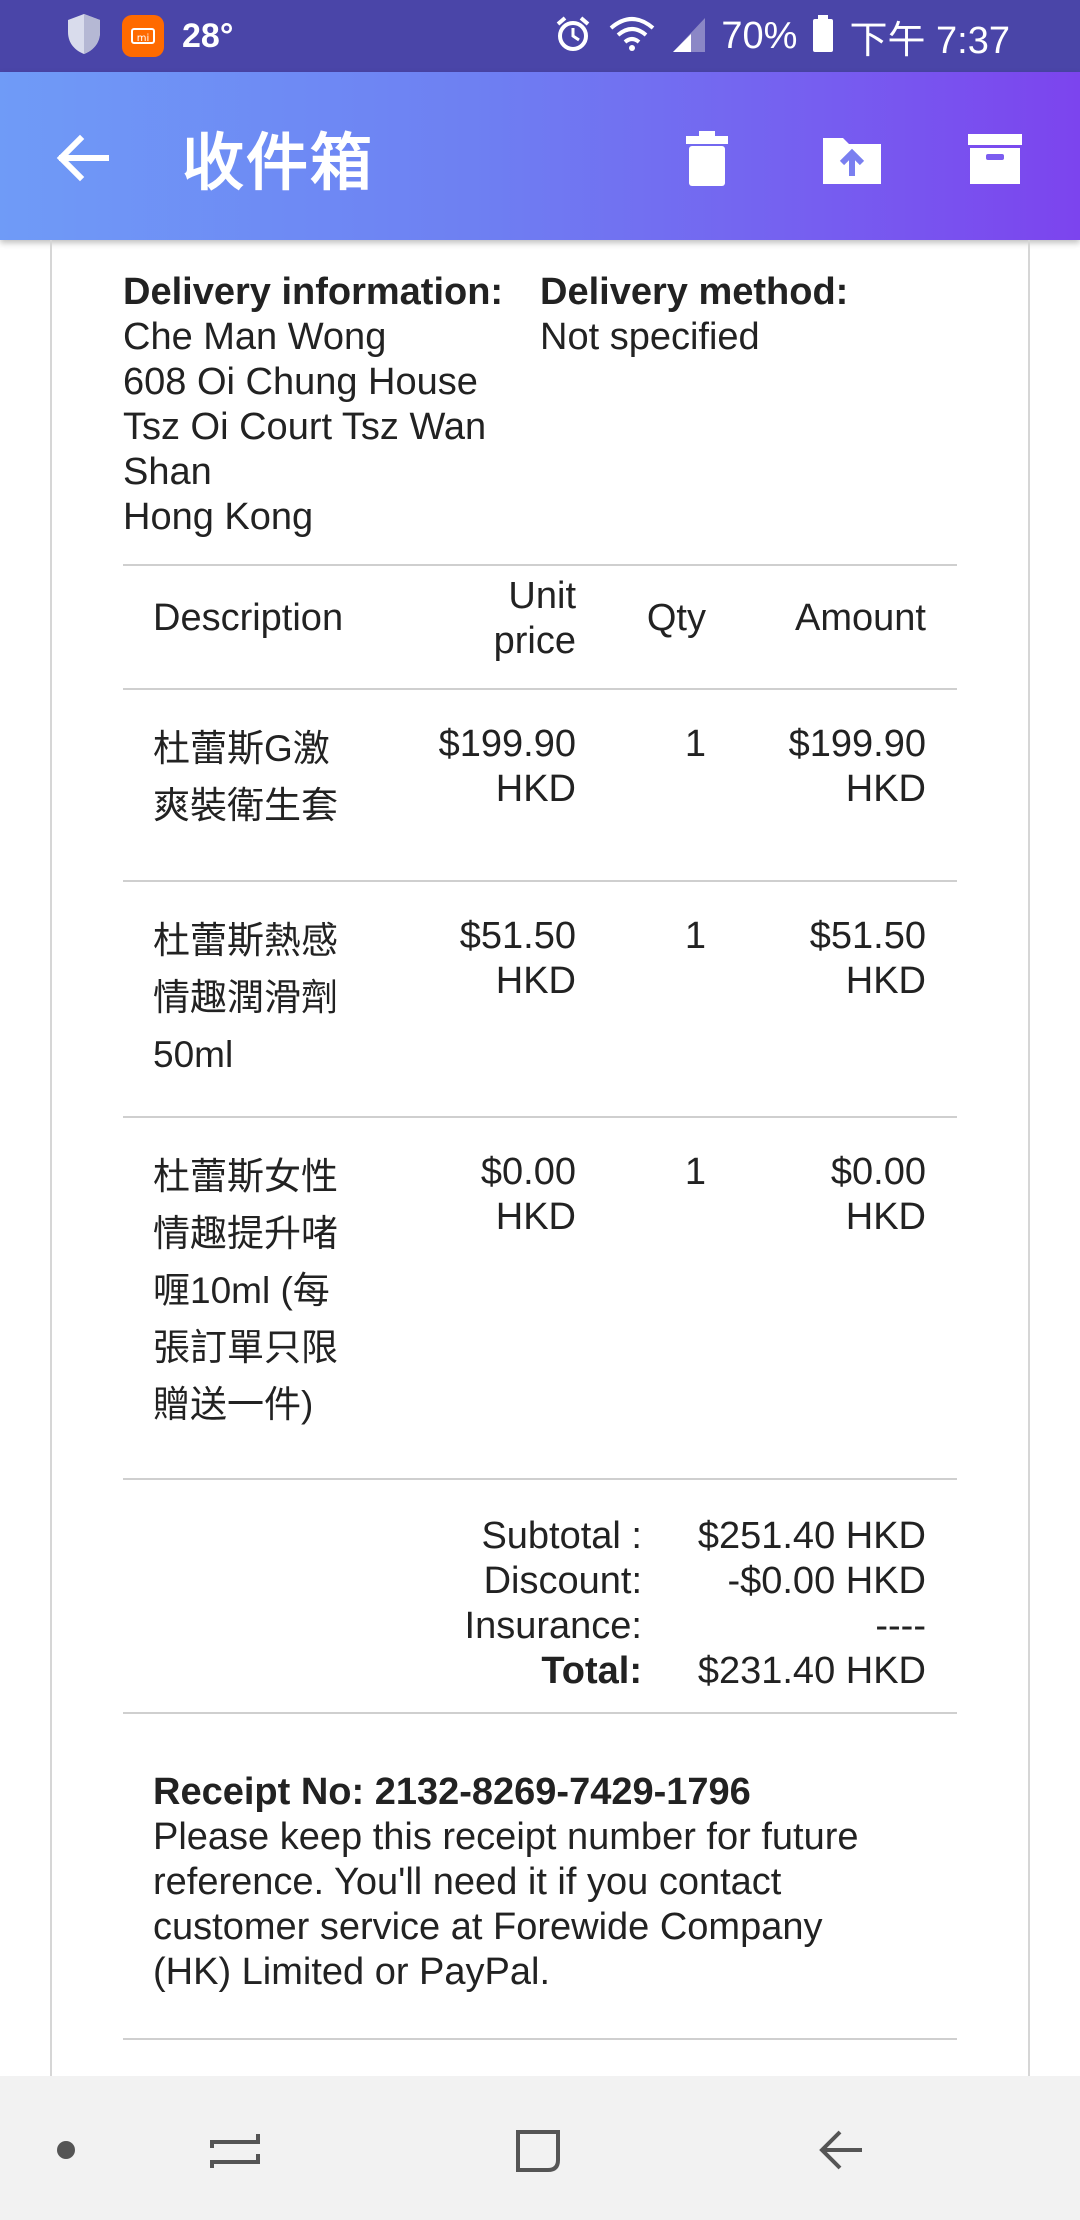 This screenshot has height=2220, width=1080. Describe the element at coordinates (676, 618) in the screenshot. I see `column-header-qty: Qty` at that location.